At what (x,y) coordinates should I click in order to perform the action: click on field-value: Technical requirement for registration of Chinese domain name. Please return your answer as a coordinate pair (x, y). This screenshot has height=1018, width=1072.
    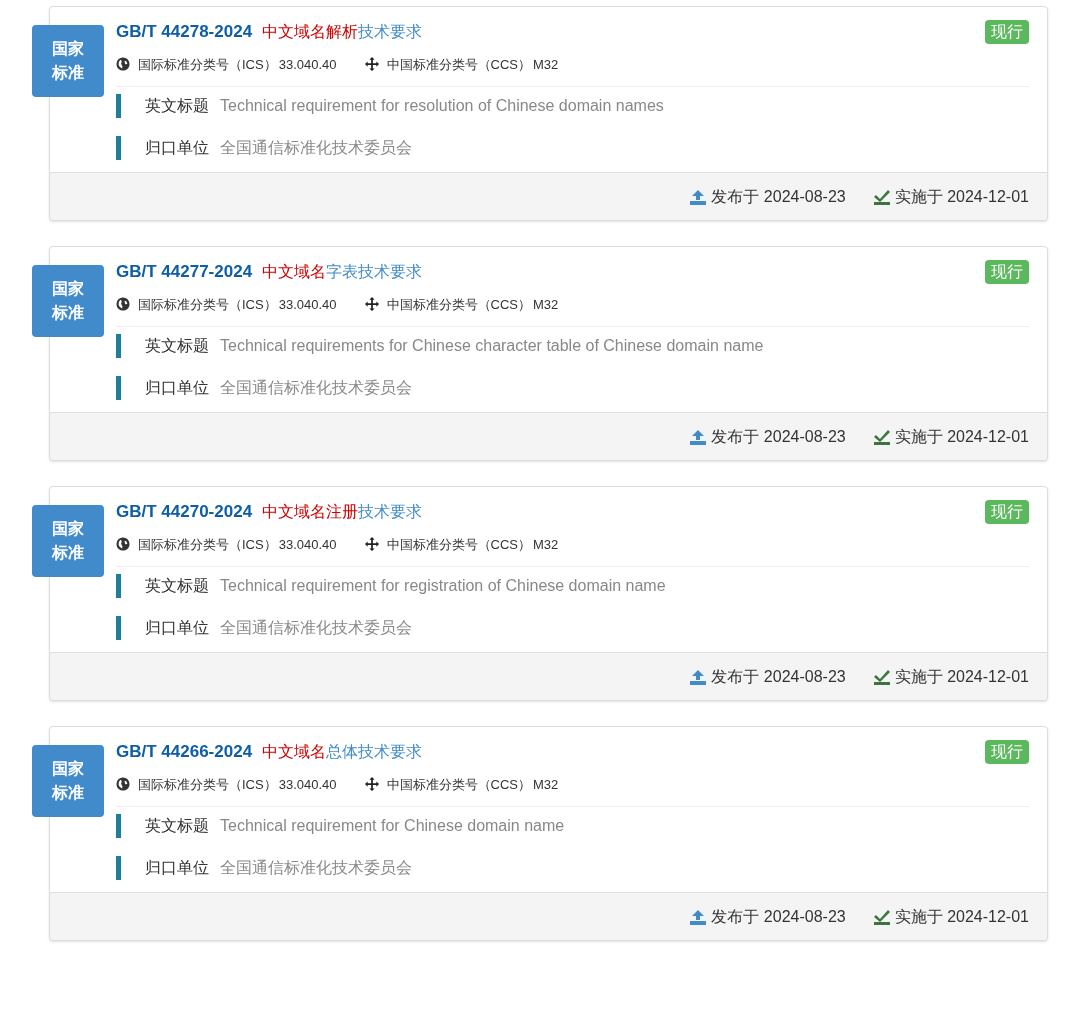
    Looking at the image, I should click on (443, 586).